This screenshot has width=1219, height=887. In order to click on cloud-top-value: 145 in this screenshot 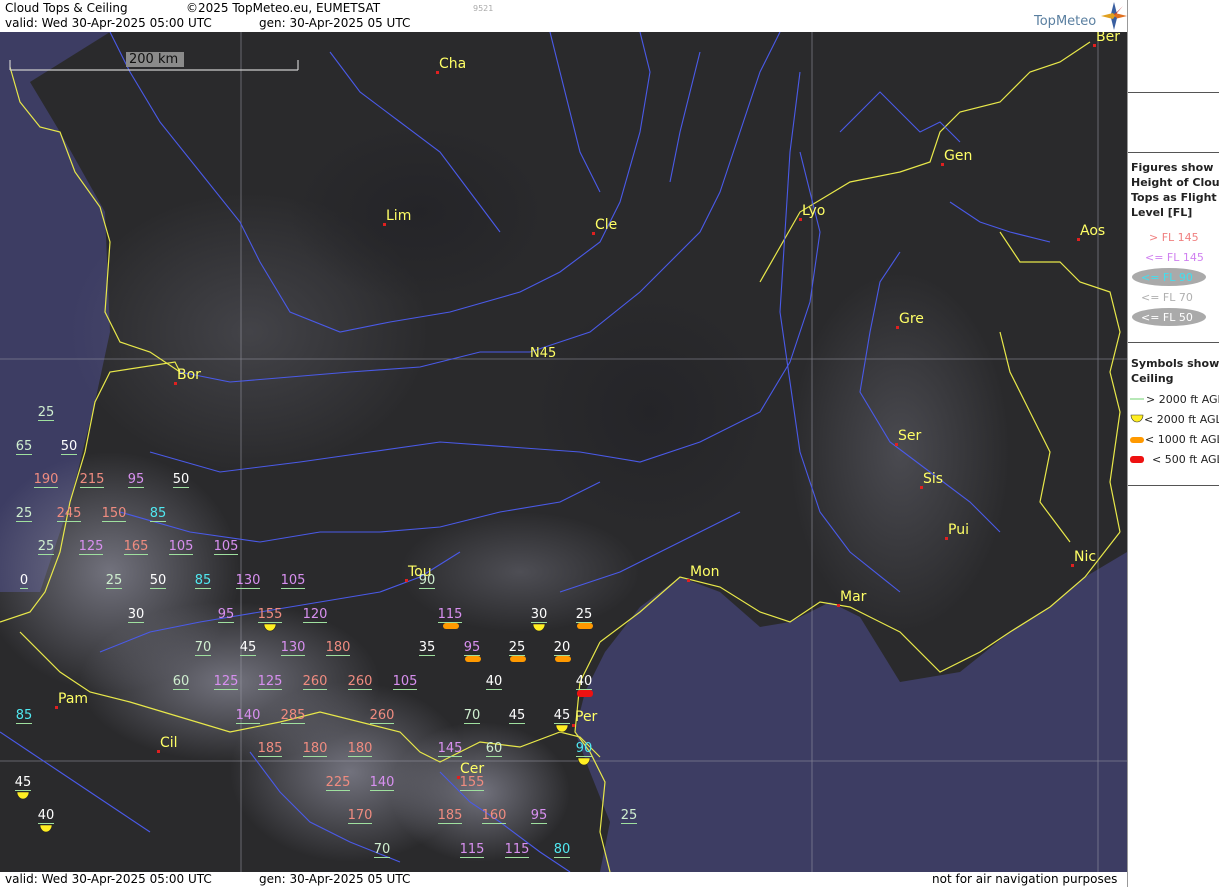, I will do `click(450, 749)`.